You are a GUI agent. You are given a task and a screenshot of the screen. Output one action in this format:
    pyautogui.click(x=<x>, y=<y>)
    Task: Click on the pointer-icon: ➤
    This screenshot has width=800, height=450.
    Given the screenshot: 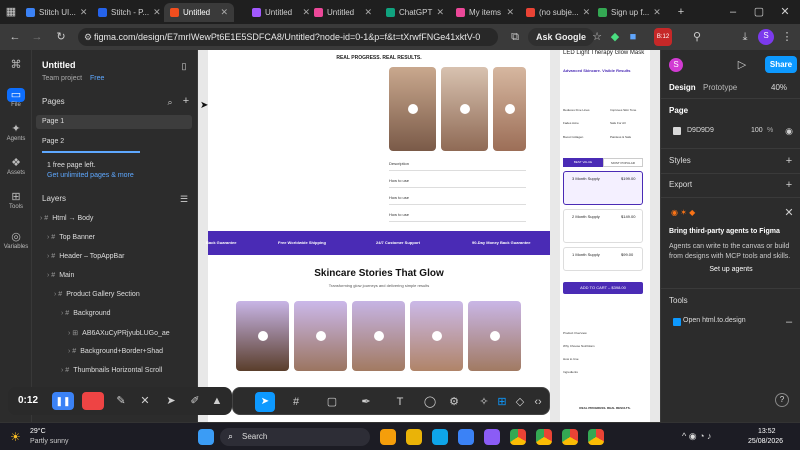 What is the action you would take?
    pyautogui.click(x=171, y=401)
    